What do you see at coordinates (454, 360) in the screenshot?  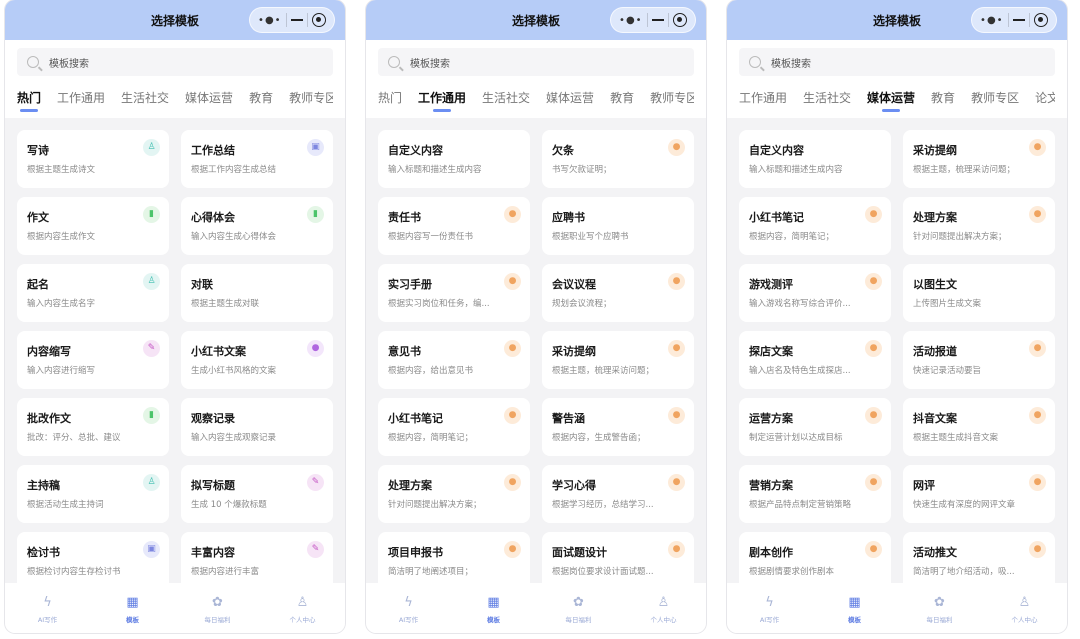 I see `template-card: 意见书 根据内容，给出意见书 ●` at bounding box center [454, 360].